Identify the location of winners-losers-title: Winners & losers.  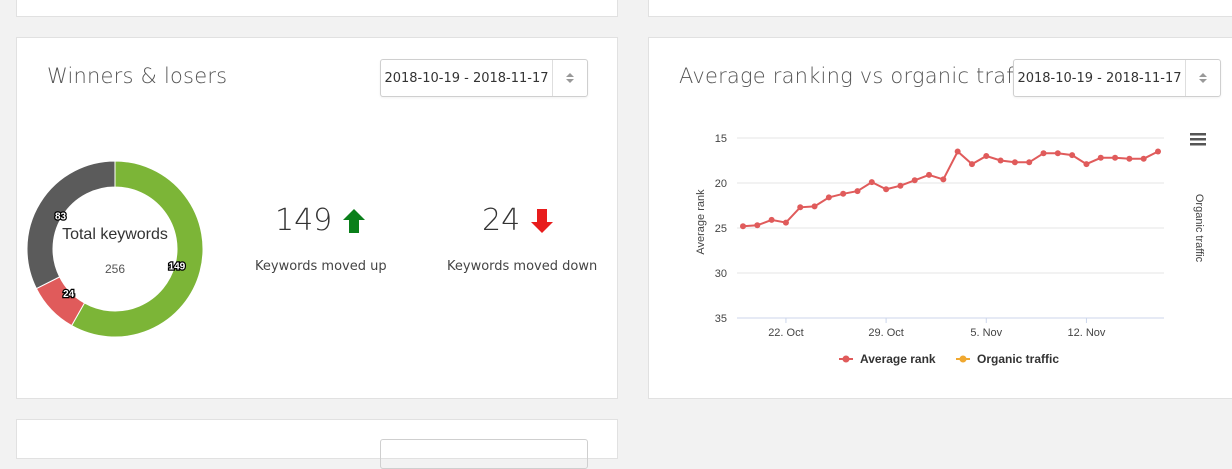
(137, 76).